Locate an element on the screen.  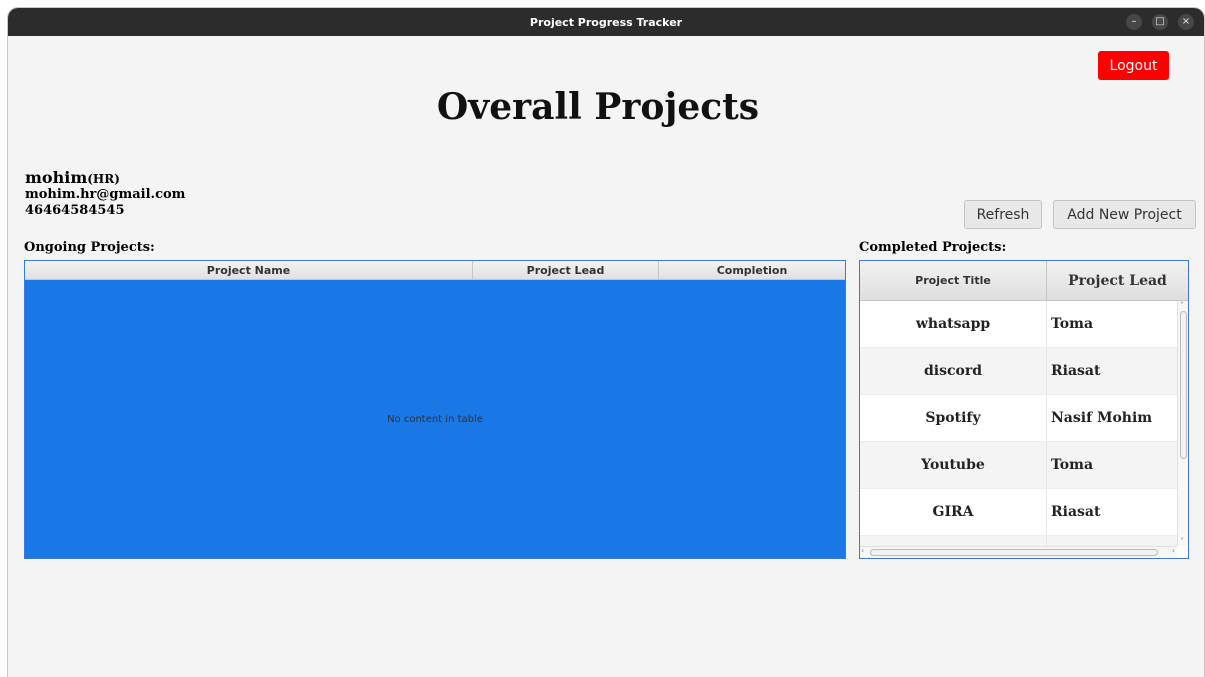
add-new-project-button: Add New Project is located at coordinates (1124, 214).